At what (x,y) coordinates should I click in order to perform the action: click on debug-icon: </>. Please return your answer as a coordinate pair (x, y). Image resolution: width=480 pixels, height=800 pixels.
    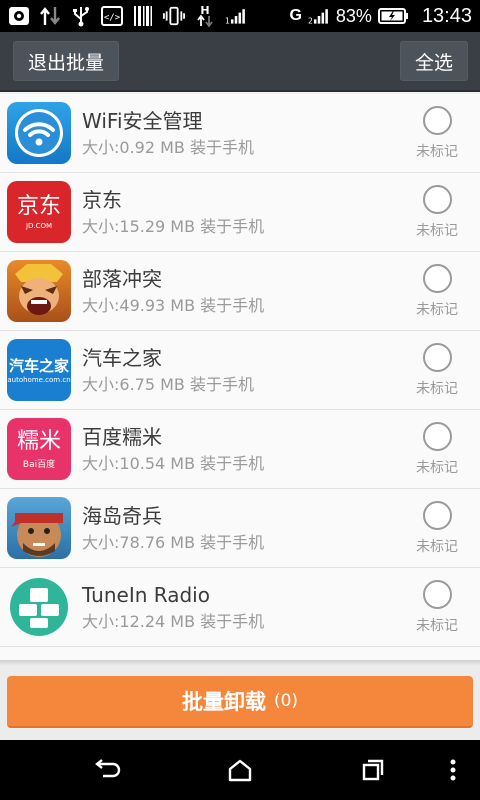
    Looking at the image, I should click on (112, 16).